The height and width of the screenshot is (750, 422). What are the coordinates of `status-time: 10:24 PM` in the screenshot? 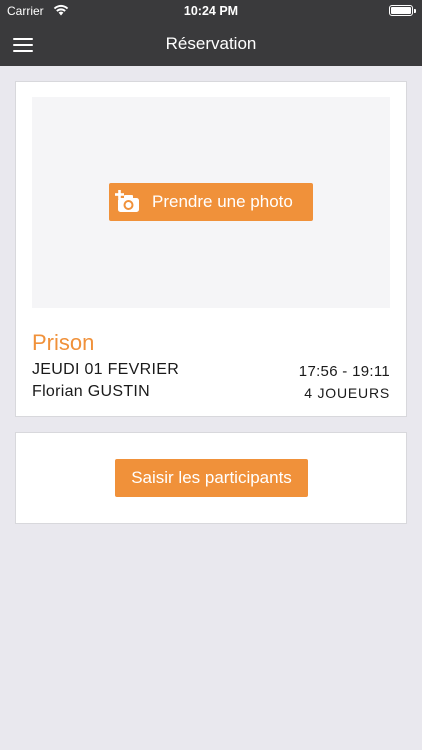 It's located at (211, 11).